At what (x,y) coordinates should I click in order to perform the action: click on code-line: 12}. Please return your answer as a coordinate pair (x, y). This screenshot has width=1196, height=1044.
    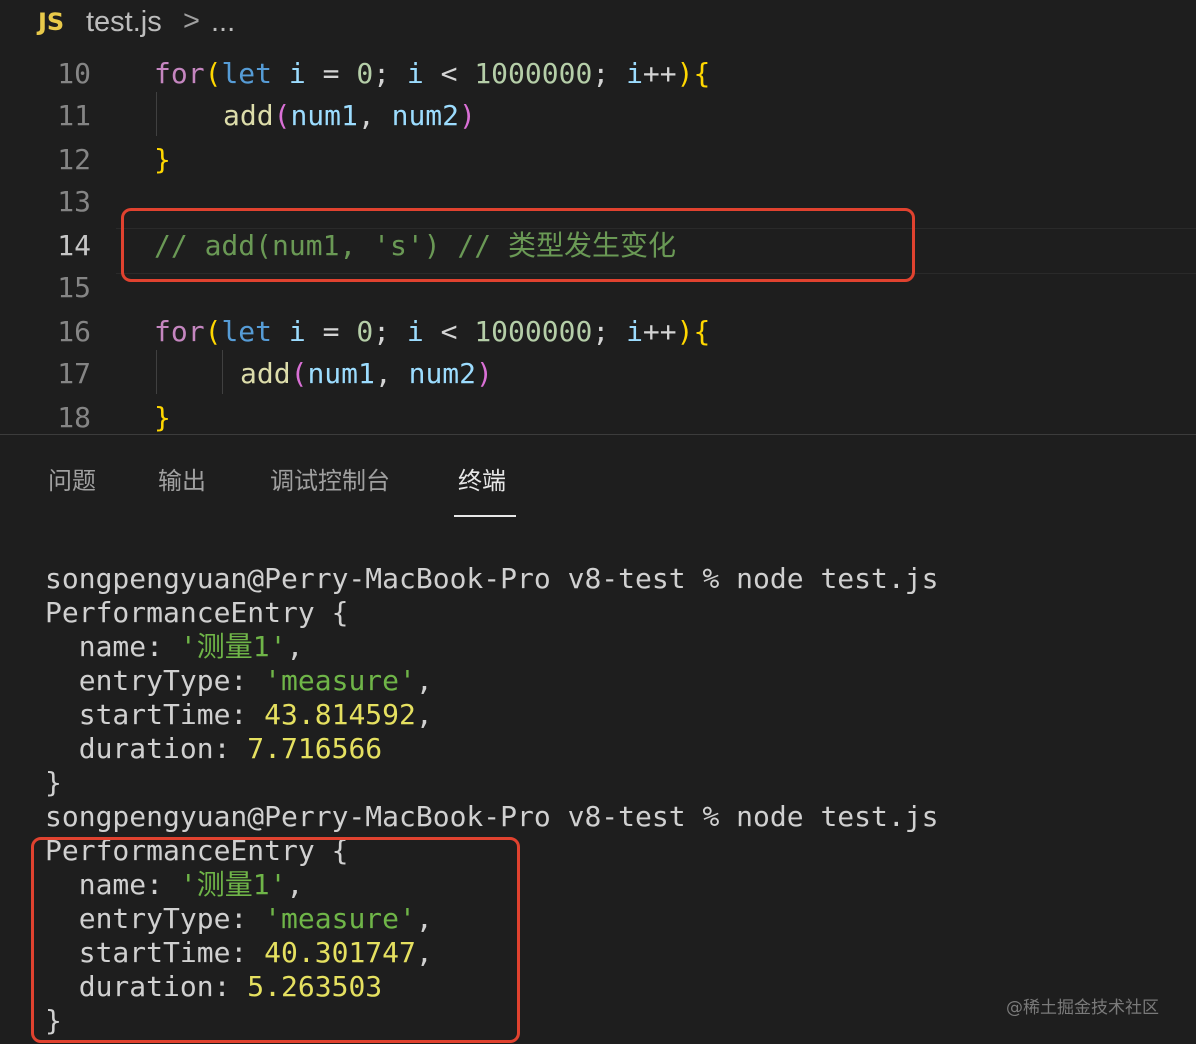
    Looking at the image, I should click on (598, 160).